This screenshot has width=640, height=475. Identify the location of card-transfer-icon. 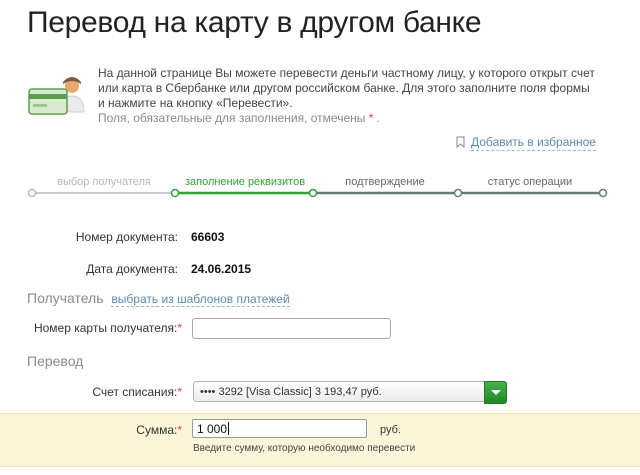
(56, 96).